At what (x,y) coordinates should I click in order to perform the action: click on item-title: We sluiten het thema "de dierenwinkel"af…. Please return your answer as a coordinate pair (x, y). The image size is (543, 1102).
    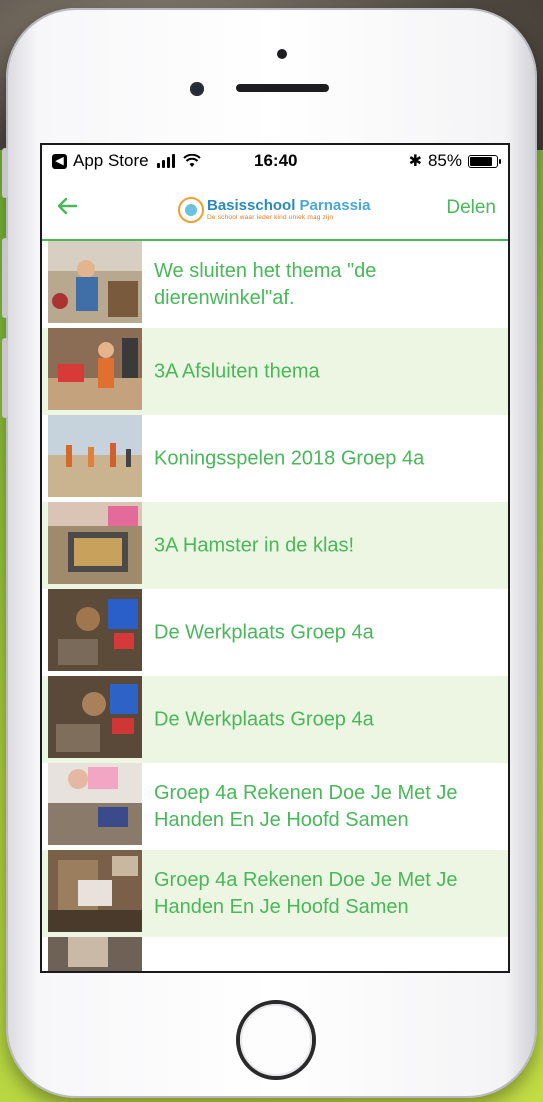
    Looking at the image, I should click on (265, 284).